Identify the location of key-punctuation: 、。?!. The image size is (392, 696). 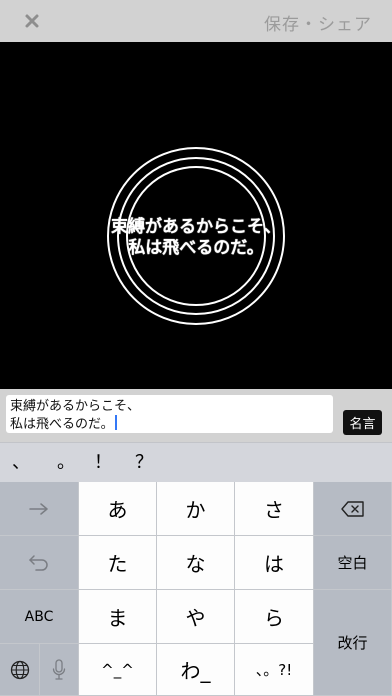
(274, 670).